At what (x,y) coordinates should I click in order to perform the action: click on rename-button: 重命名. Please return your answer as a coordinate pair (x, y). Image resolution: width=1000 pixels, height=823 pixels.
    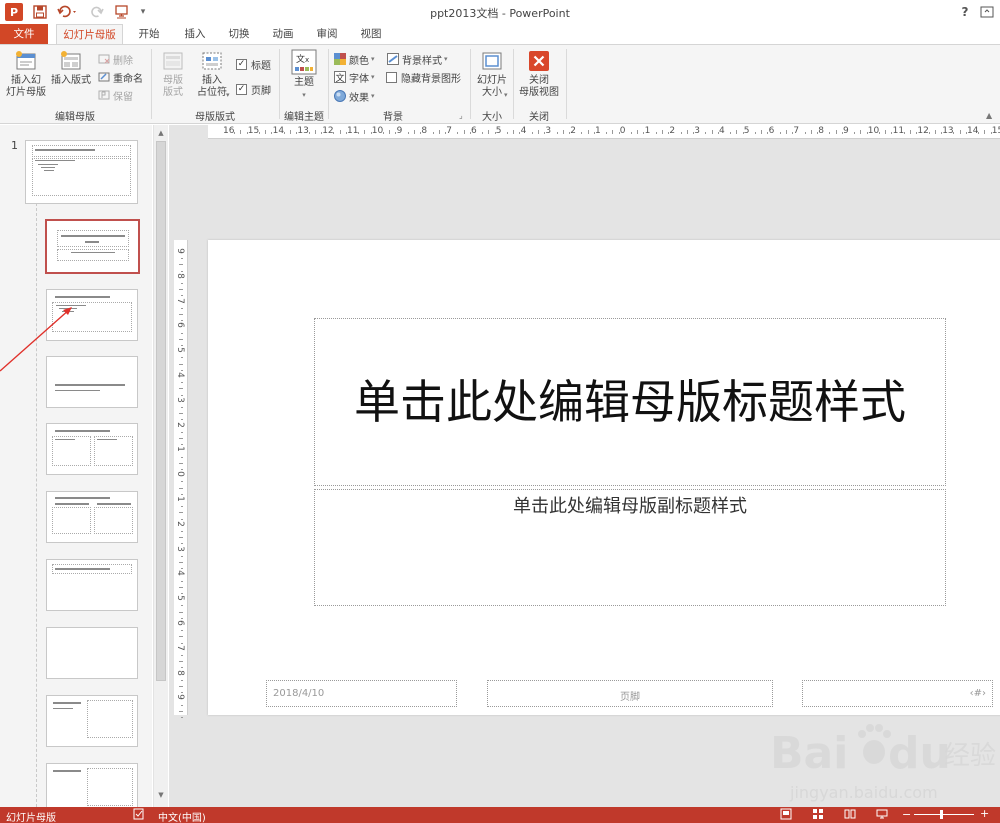
    Looking at the image, I should click on (120, 77).